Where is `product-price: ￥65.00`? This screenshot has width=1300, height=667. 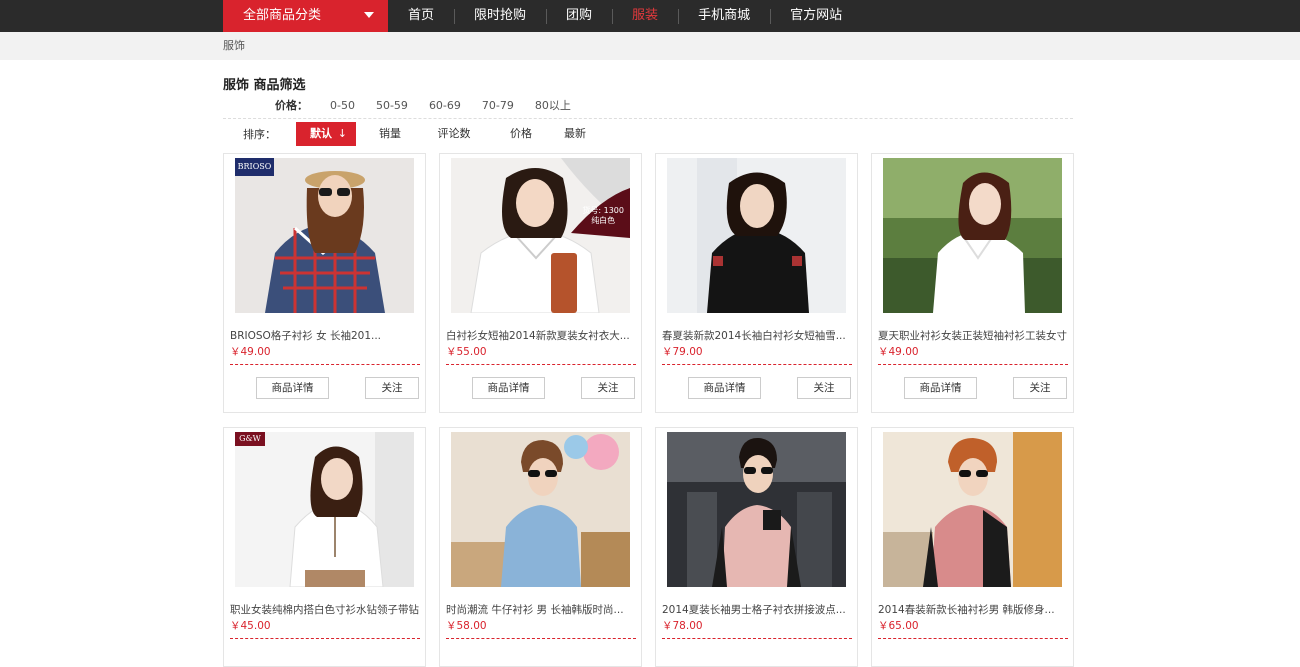 product-price: ￥65.00 is located at coordinates (898, 626).